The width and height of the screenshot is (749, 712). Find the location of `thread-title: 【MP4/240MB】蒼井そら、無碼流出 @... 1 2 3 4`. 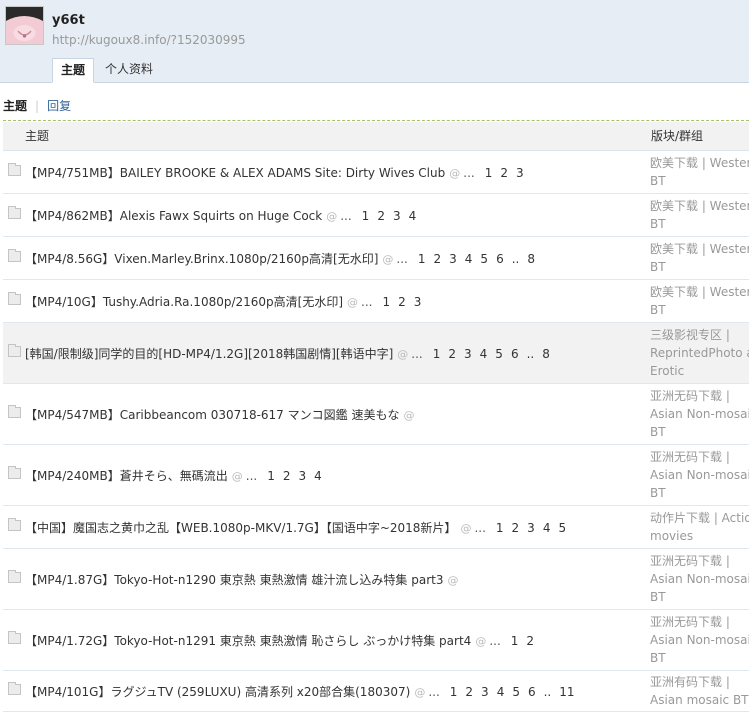

thread-title: 【MP4/240MB】蒼井そら、無碼流出 @... 1 2 3 4 is located at coordinates (175, 475).